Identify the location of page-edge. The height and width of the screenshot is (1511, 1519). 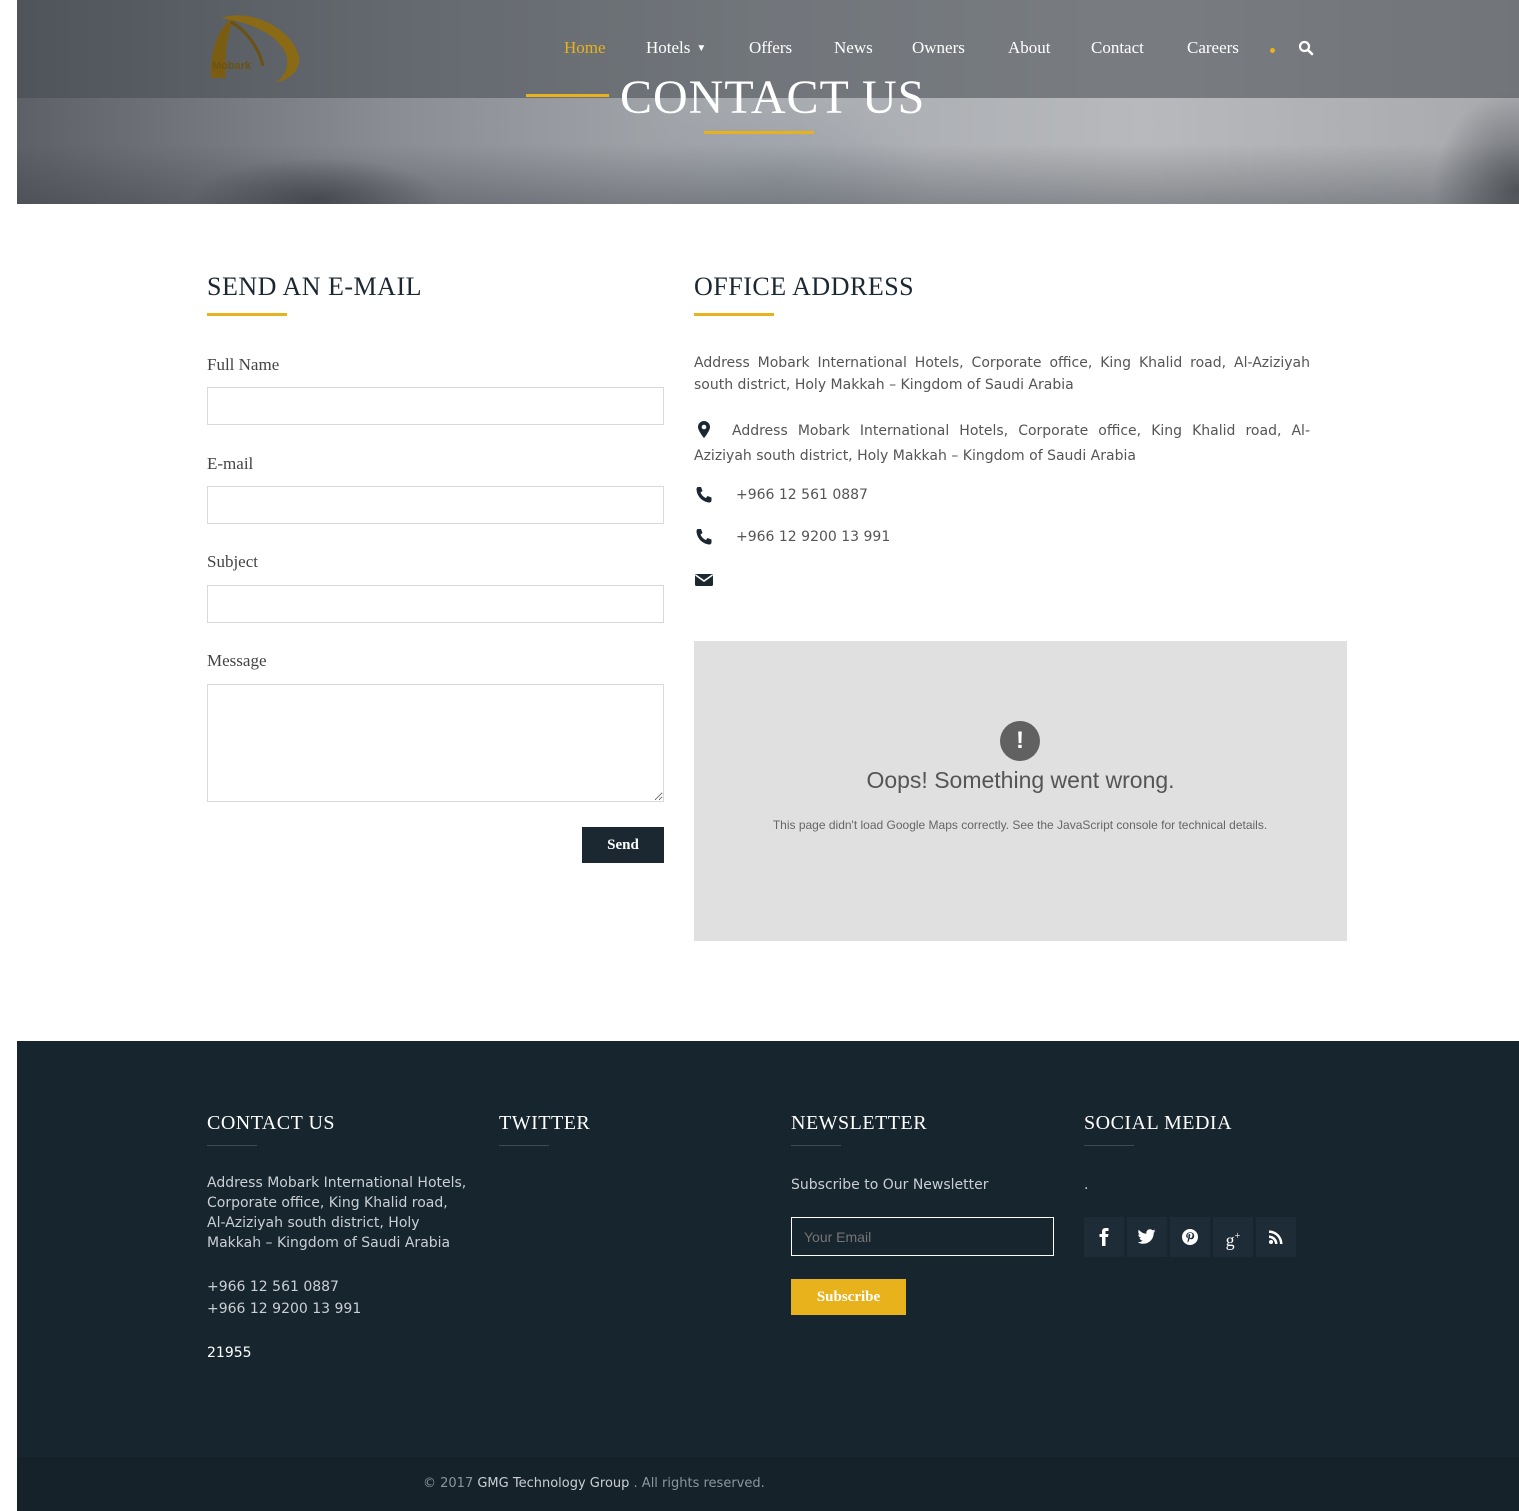
(8, 755).